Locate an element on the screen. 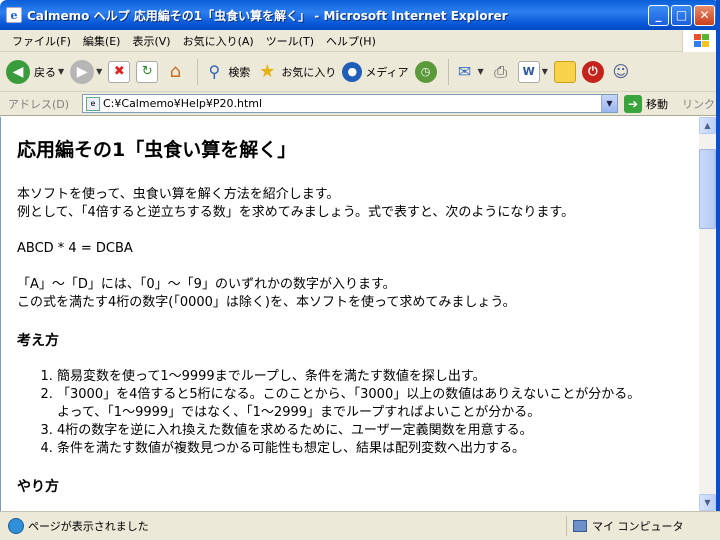 This screenshot has height=540, width=720. menu-view: 表示(V) is located at coordinates (151, 41).